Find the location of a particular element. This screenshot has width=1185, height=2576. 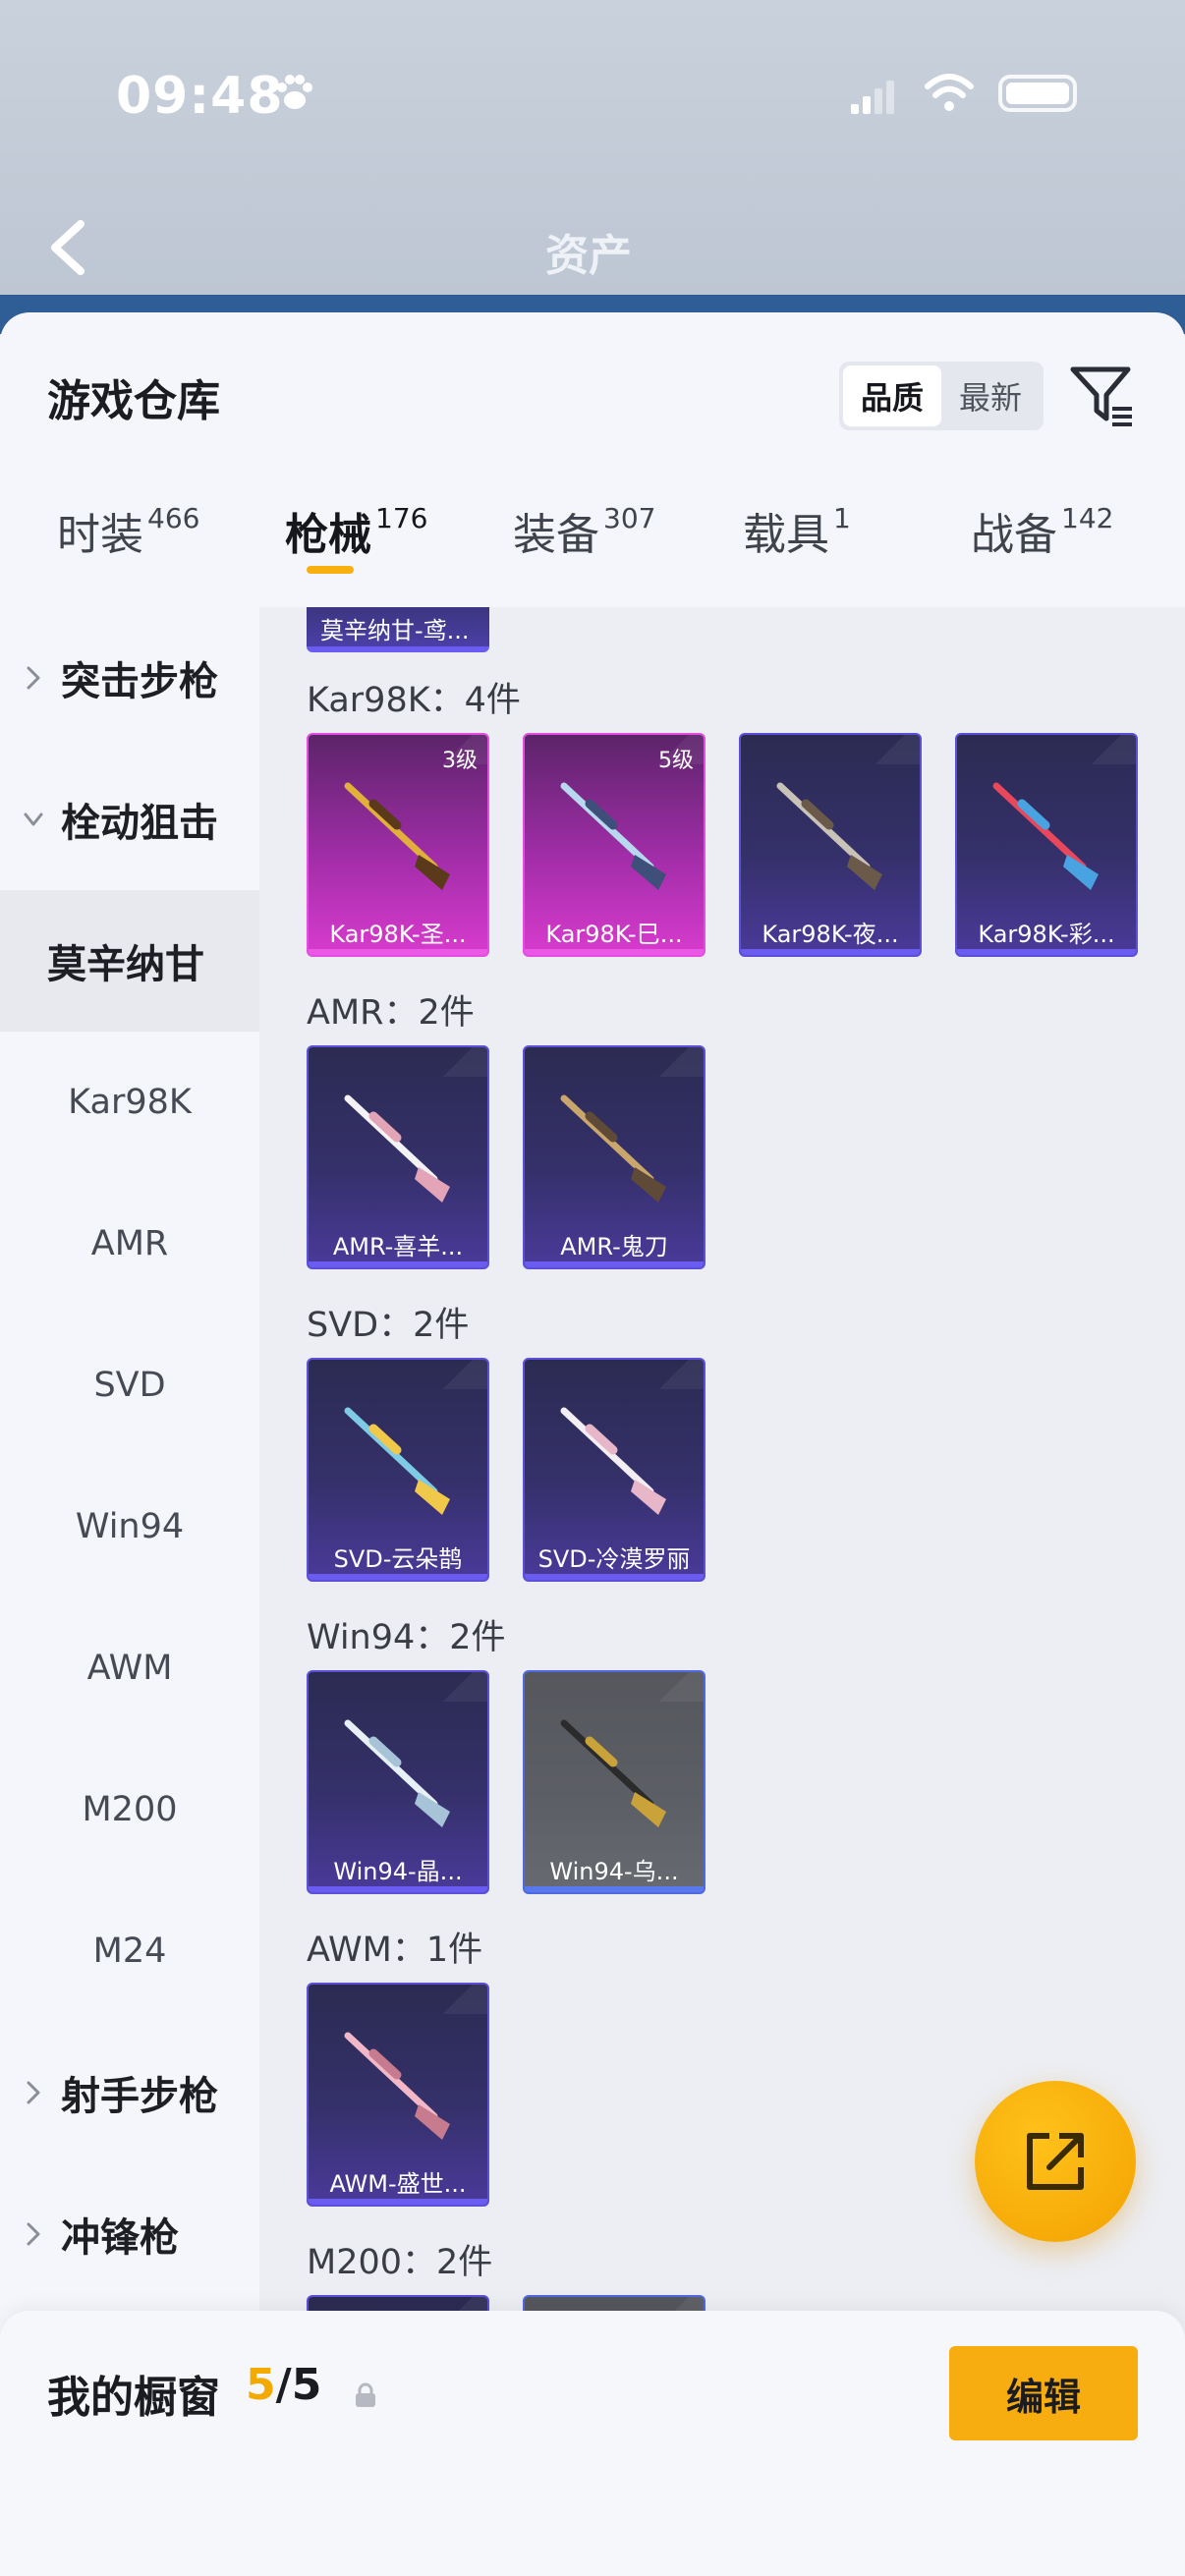

nav-item-label: AMR is located at coordinates (130, 1243).